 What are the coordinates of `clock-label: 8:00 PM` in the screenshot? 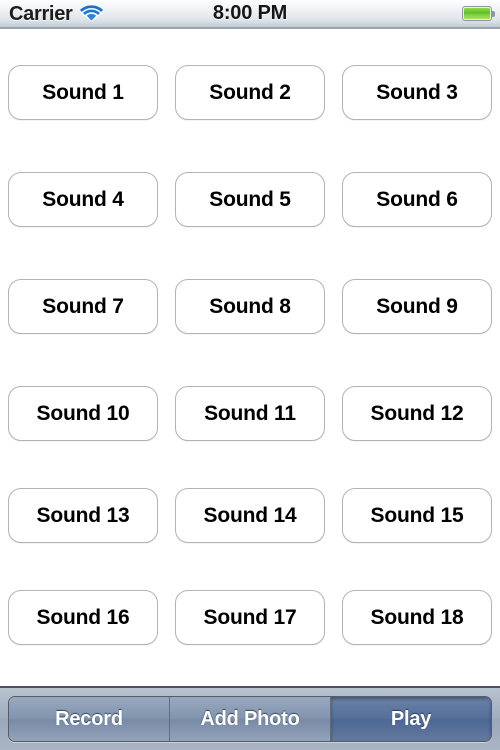 It's located at (250, 13).